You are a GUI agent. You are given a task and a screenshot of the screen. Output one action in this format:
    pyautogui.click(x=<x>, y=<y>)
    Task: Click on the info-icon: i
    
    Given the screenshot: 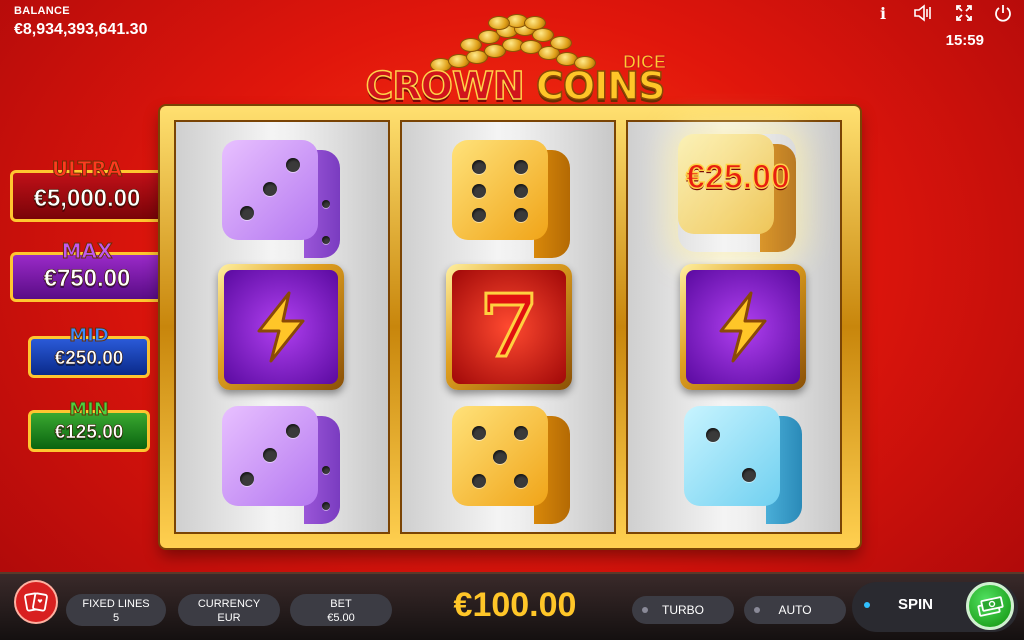 What is the action you would take?
    pyautogui.click(x=883, y=14)
    